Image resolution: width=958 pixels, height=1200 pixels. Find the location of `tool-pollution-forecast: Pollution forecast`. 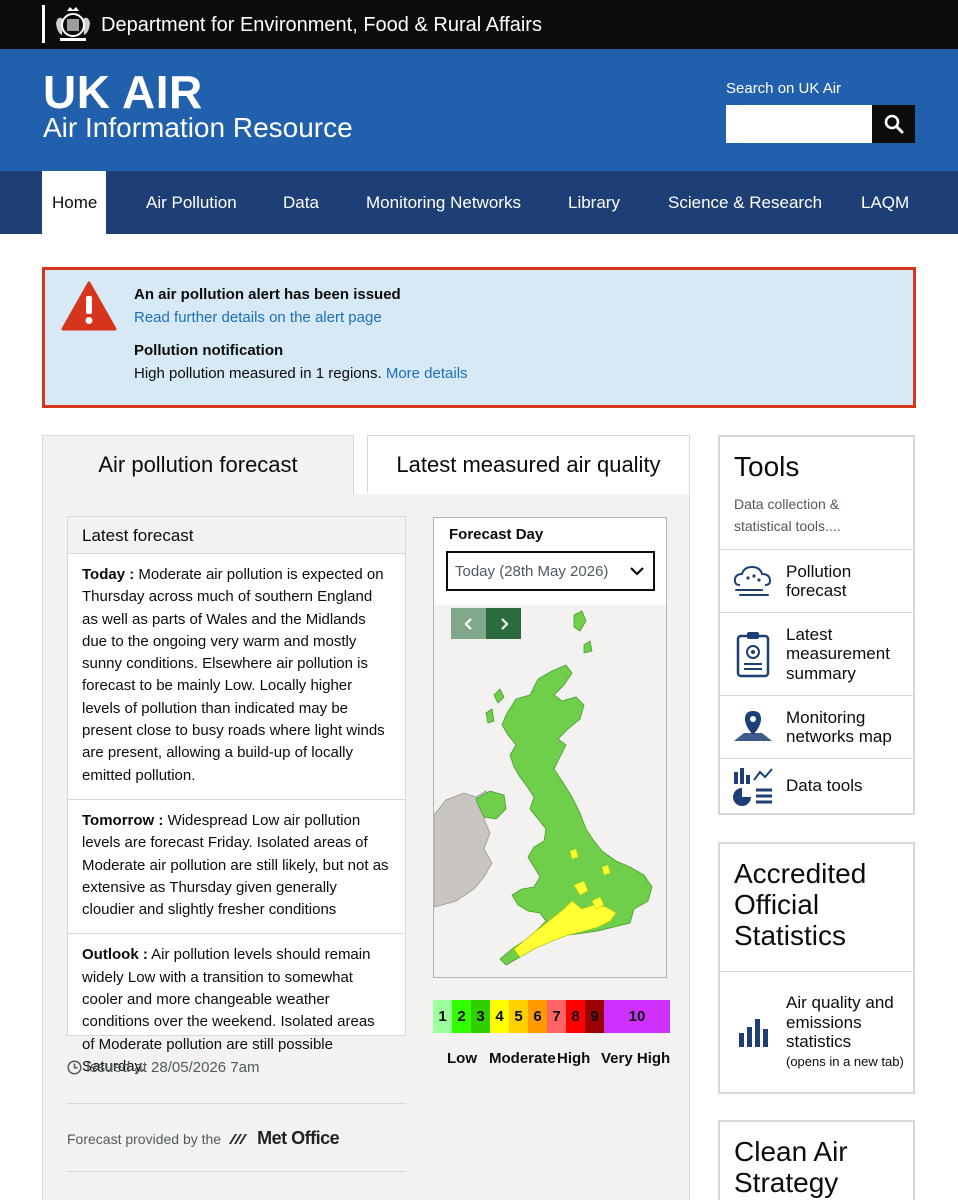

tool-pollution-forecast: Pollution forecast is located at coordinates (816, 581).